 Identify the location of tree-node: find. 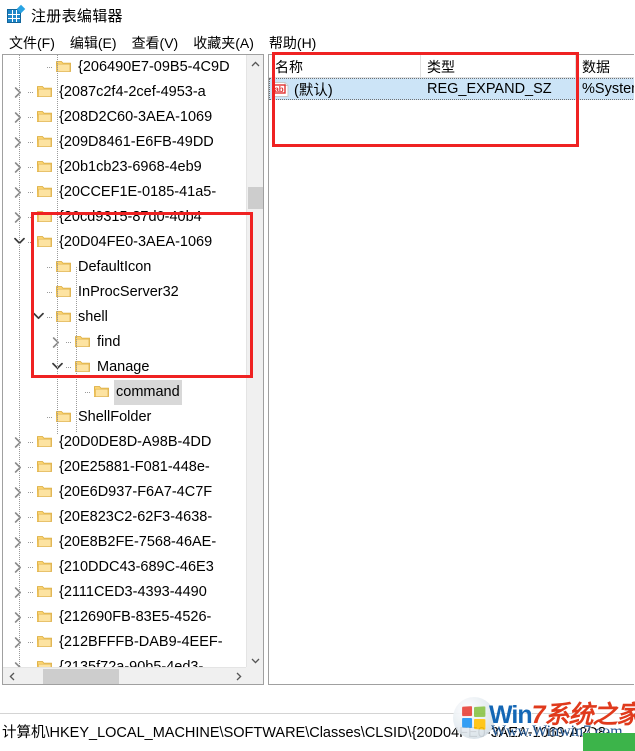
(125, 342).